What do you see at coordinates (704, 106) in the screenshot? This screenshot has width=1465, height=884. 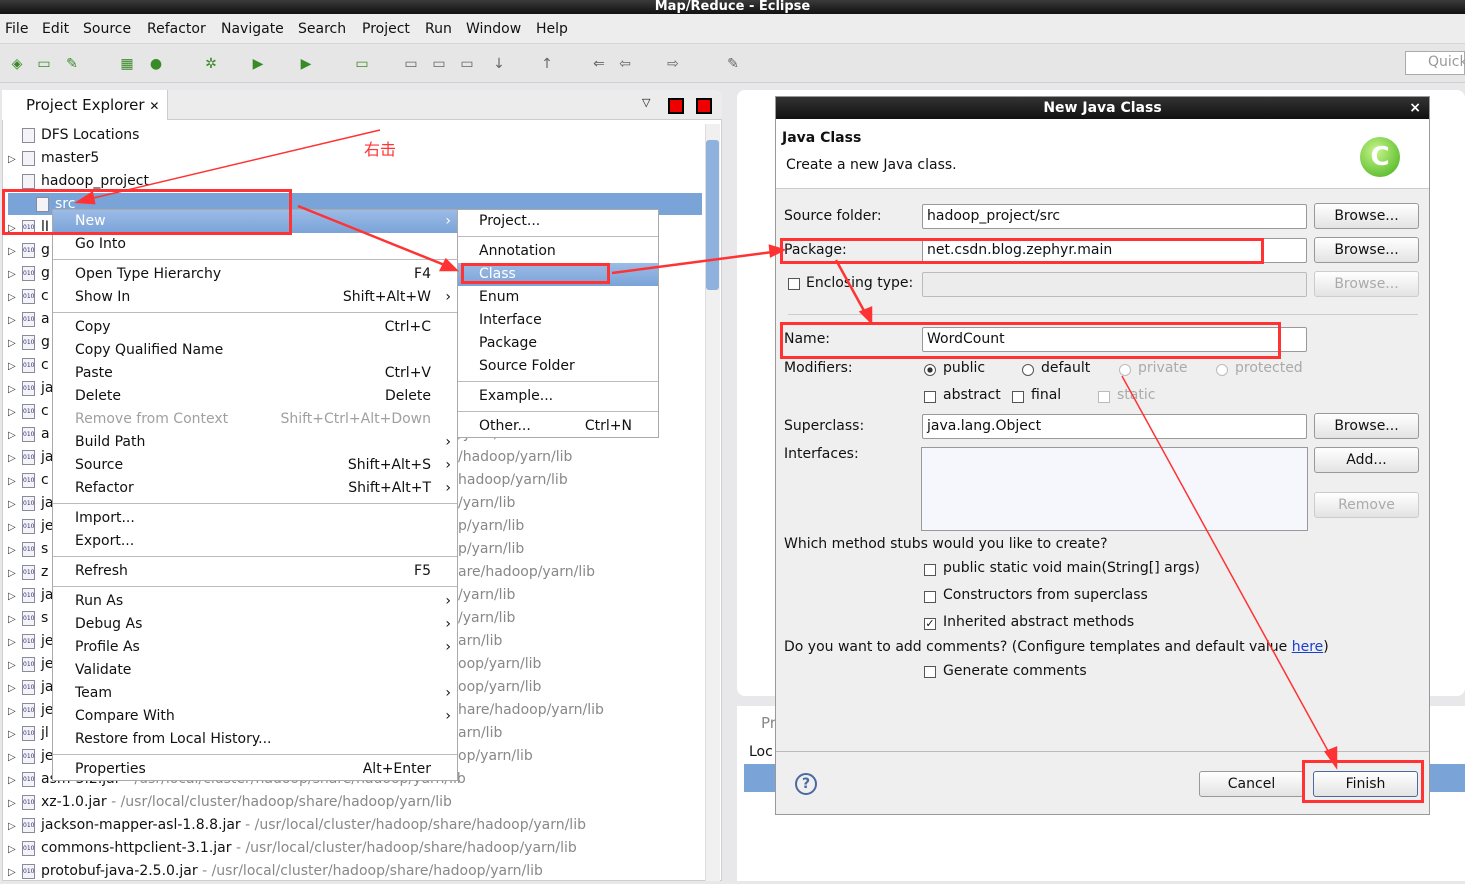 I see `maximize-icon` at bounding box center [704, 106].